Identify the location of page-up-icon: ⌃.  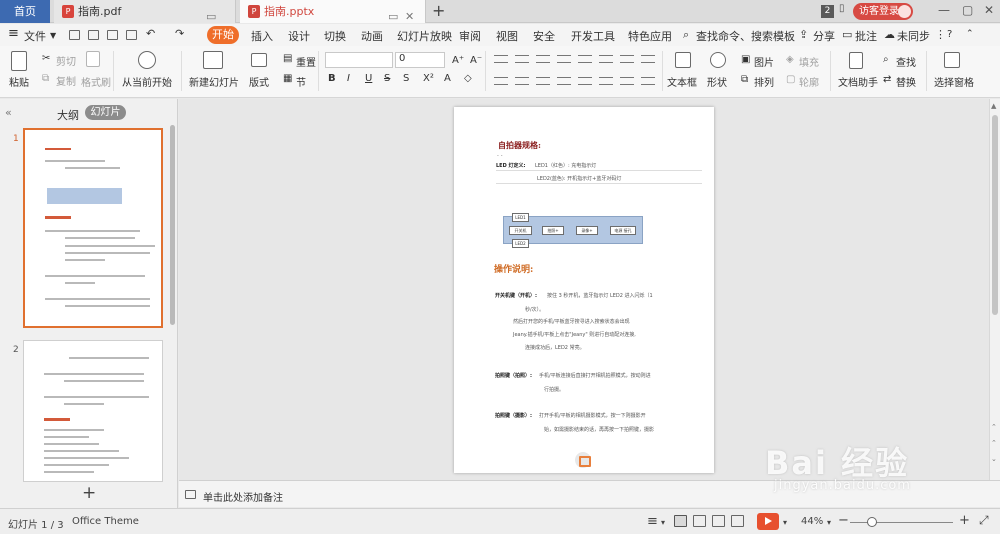
(994, 443).